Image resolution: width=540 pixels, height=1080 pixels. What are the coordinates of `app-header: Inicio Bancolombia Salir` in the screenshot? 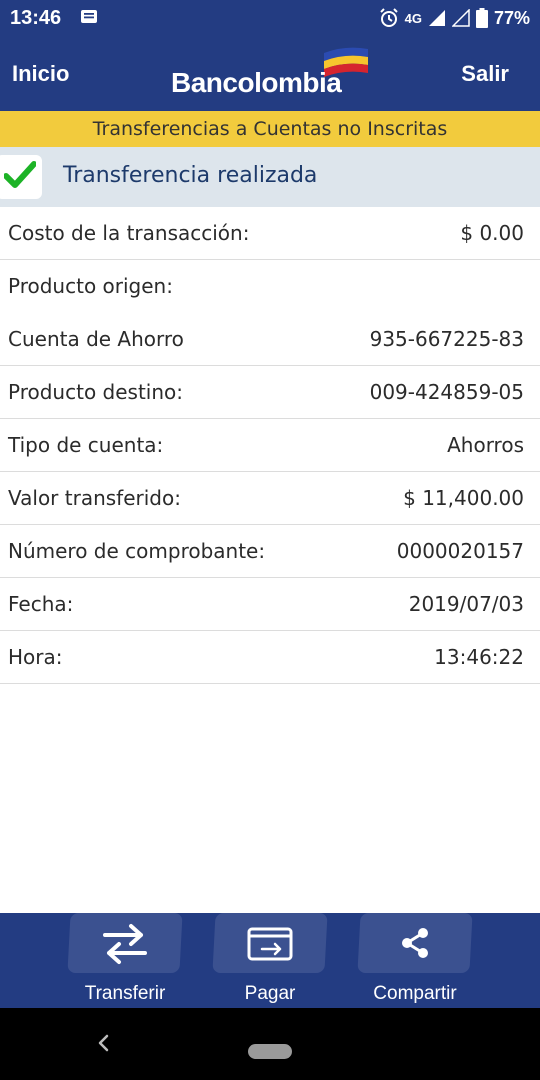 It's located at (270, 74).